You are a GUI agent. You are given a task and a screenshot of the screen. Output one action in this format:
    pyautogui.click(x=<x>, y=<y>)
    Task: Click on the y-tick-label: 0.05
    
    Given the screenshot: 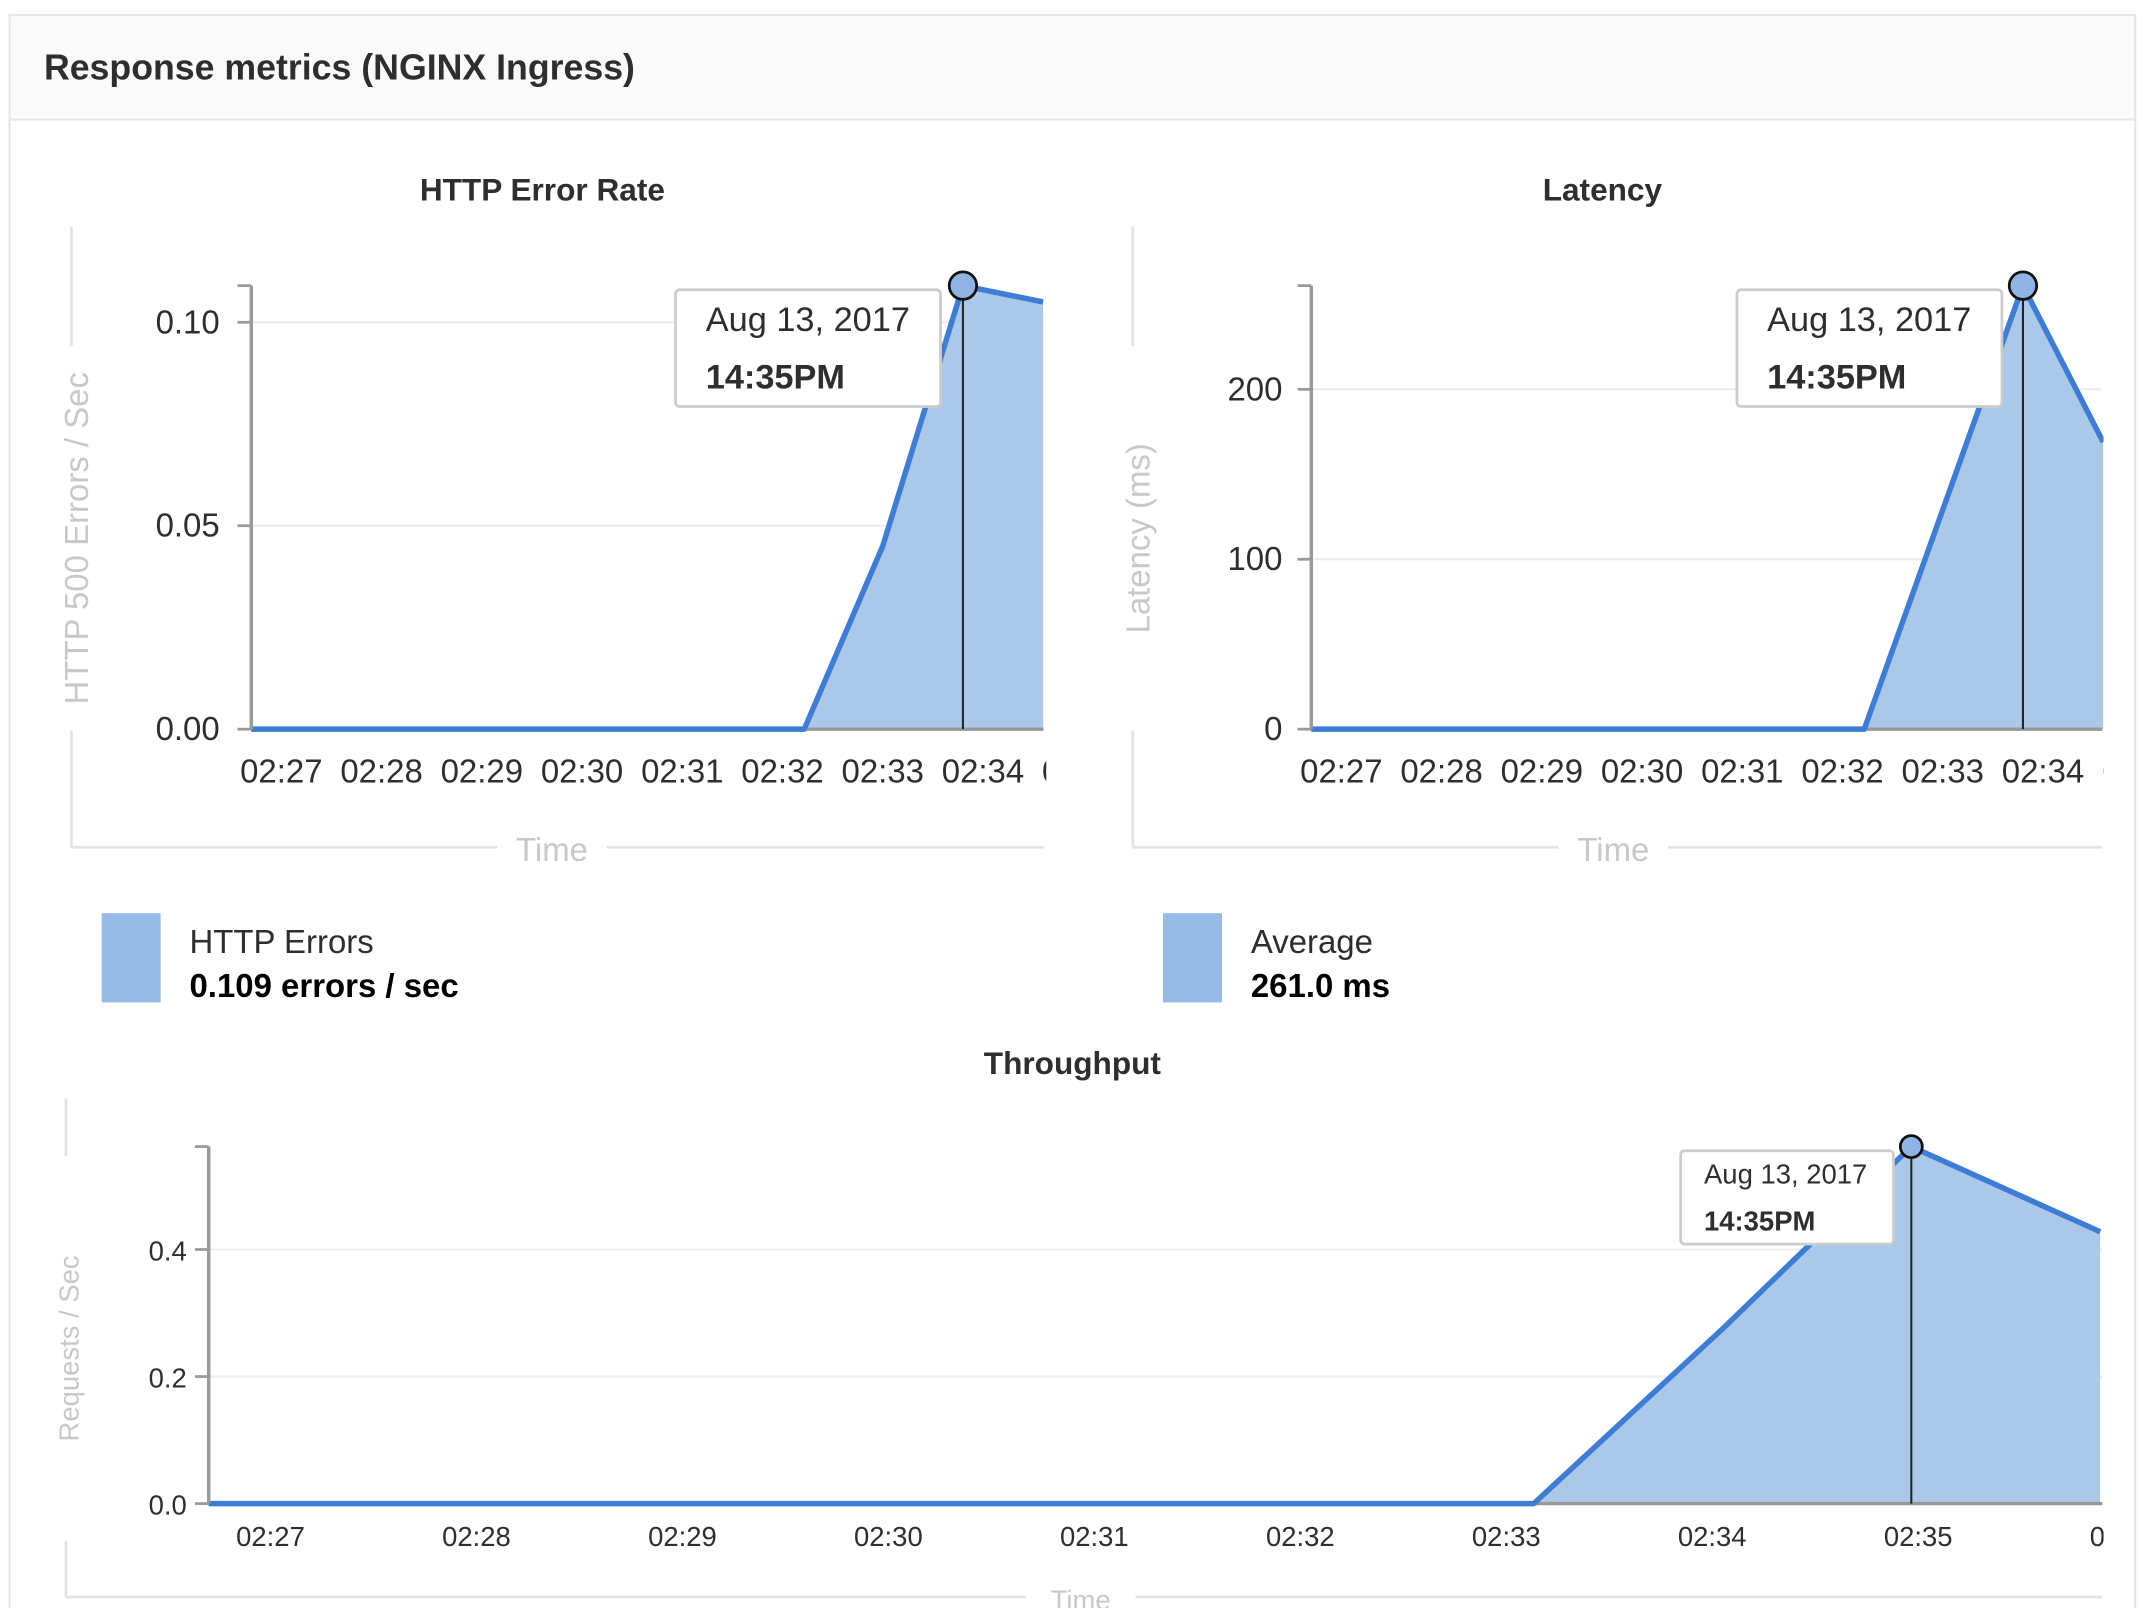 What is the action you would take?
    pyautogui.click(x=188, y=525)
    